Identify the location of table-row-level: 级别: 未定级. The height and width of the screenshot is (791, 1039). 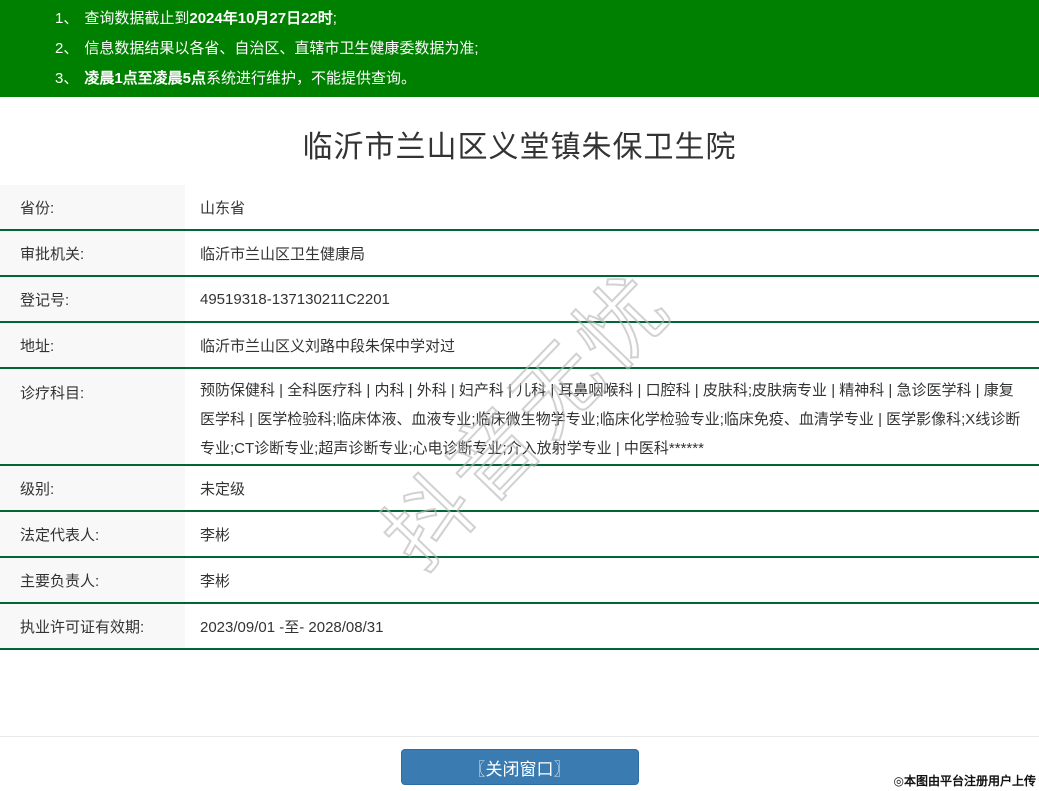
(519, 489).